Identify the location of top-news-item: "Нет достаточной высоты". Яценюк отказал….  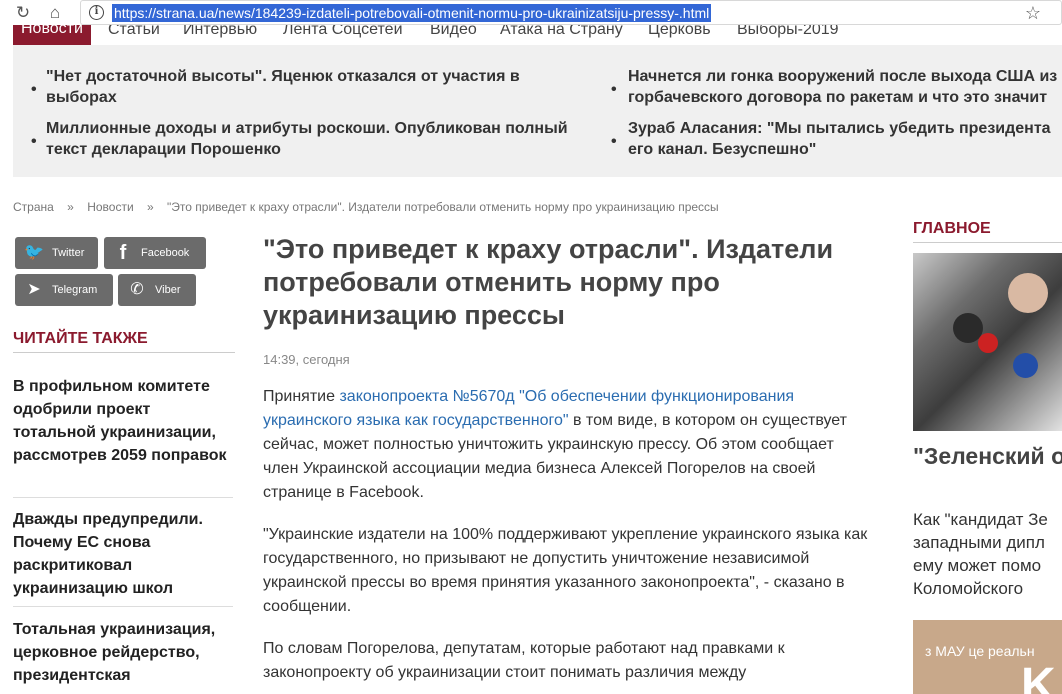
(306, 87).